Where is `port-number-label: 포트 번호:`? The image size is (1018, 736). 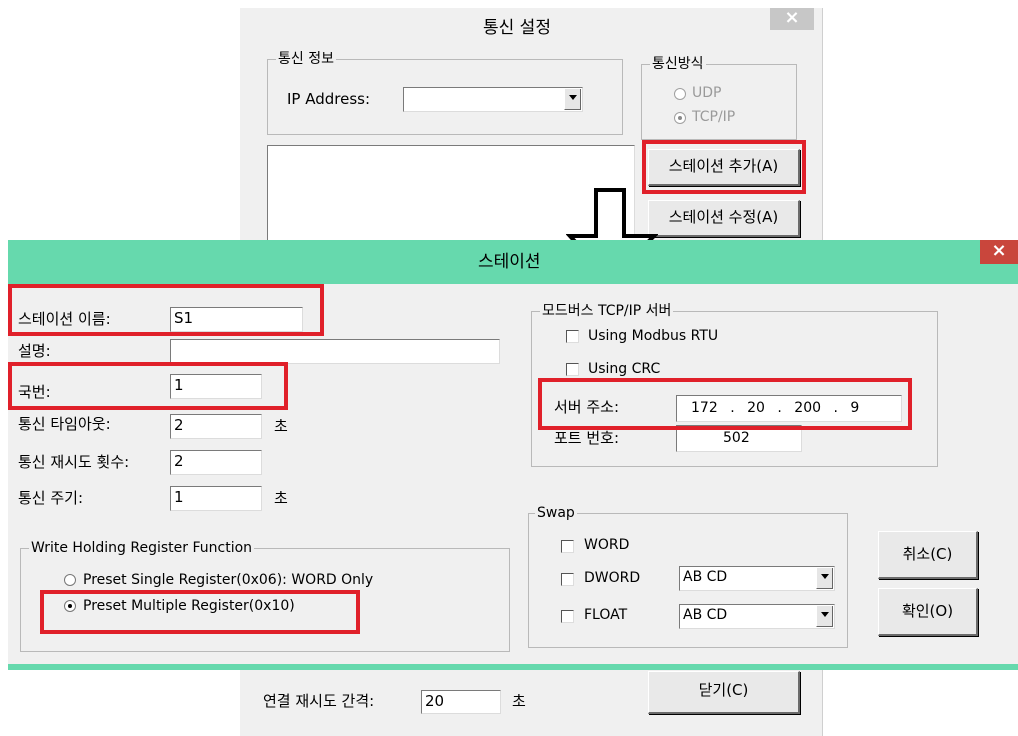
port-number-label: 포트 번호: is located at coordinates (587, 438).